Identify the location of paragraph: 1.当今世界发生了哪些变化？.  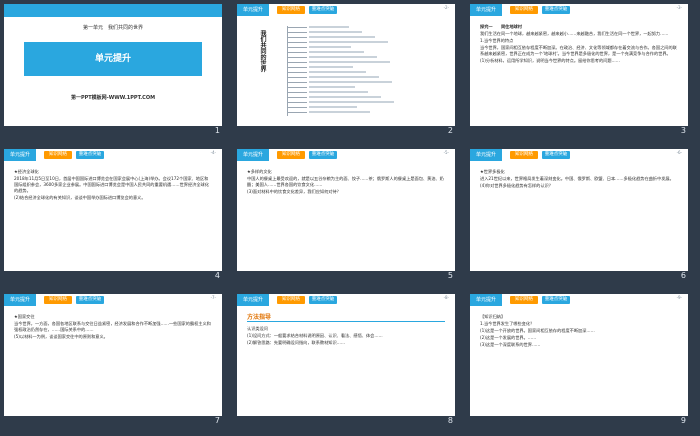
(507, 323).